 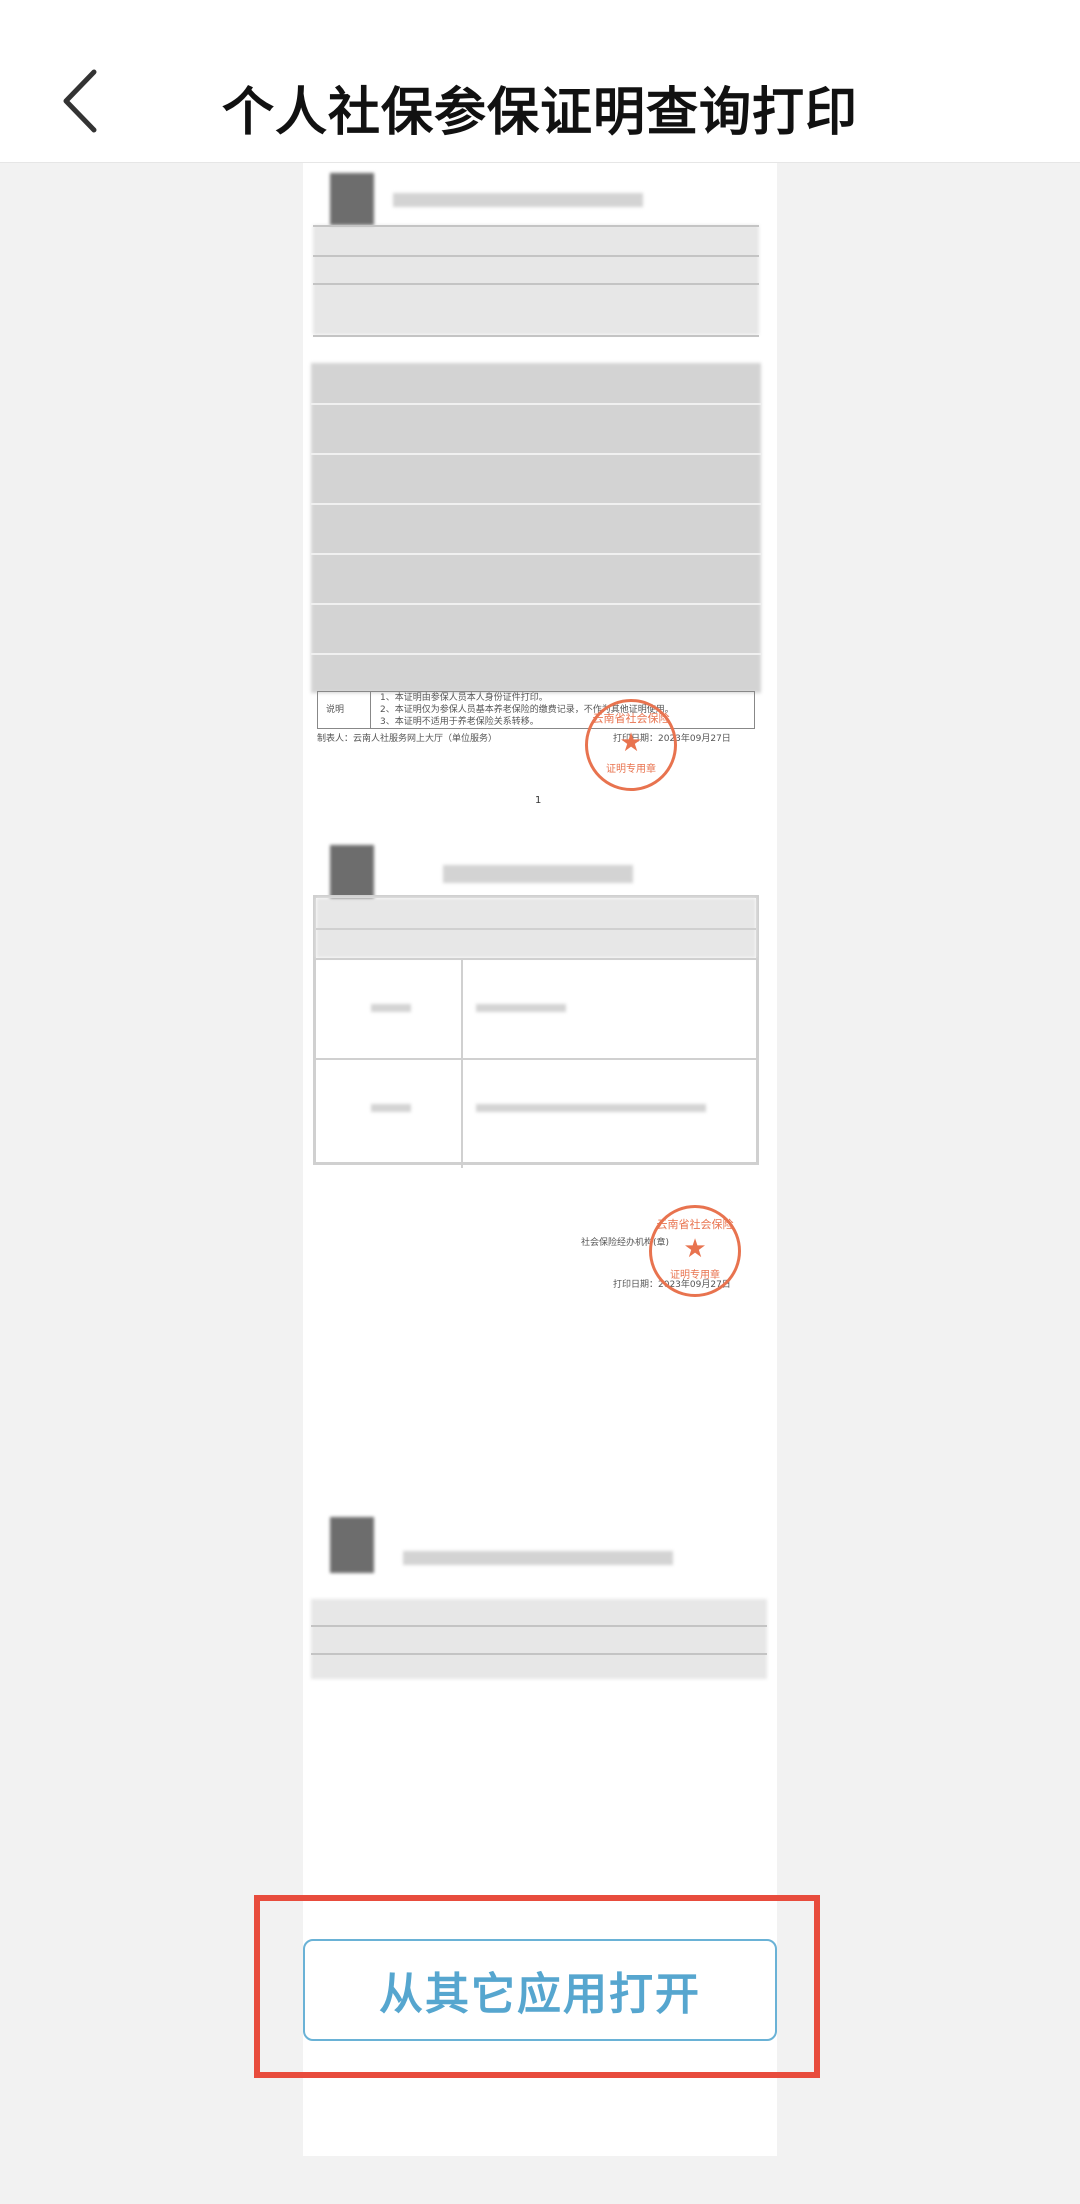 What do you see at coordinates (539, 113) in the screenshot?
I see `page-title: 个人社保参保证明查询打印` at bounding box center [539, 113].